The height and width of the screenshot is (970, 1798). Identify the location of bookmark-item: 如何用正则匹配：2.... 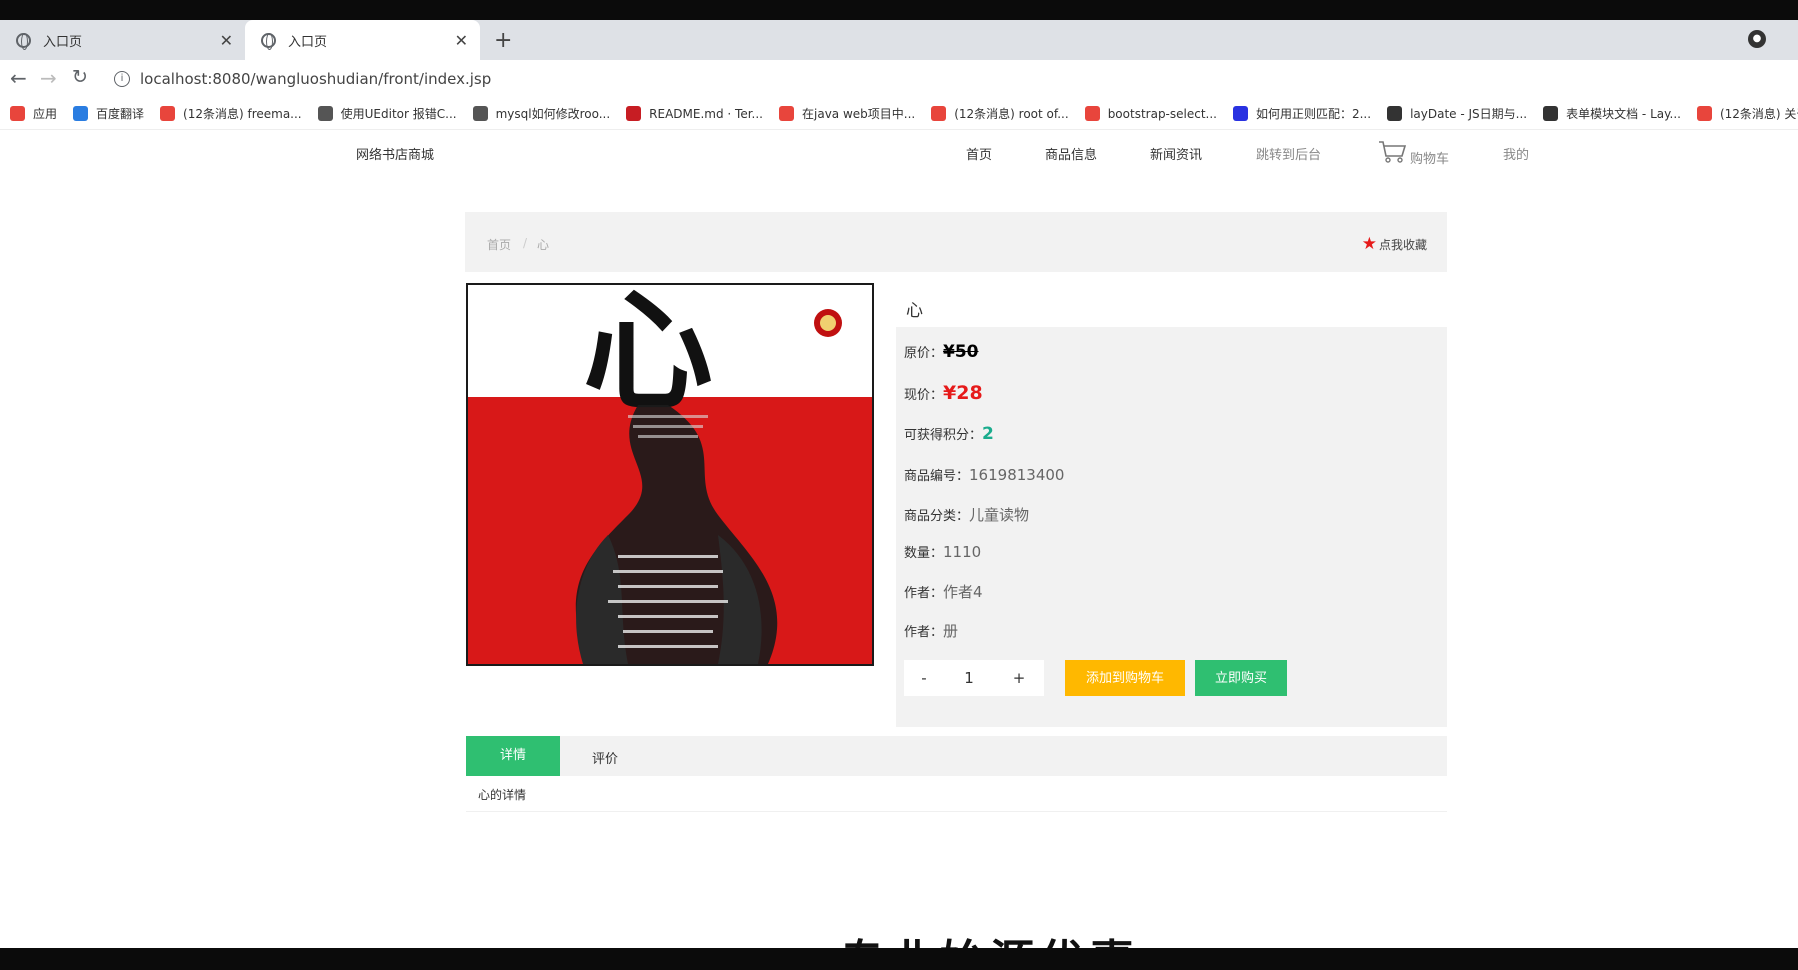
(1302, 113).